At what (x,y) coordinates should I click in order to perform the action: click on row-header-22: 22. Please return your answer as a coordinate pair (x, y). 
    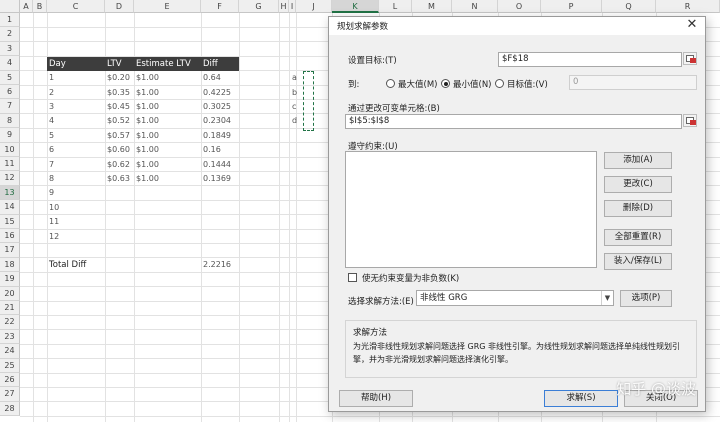
    Looking at the image, I should click on (10, 322).